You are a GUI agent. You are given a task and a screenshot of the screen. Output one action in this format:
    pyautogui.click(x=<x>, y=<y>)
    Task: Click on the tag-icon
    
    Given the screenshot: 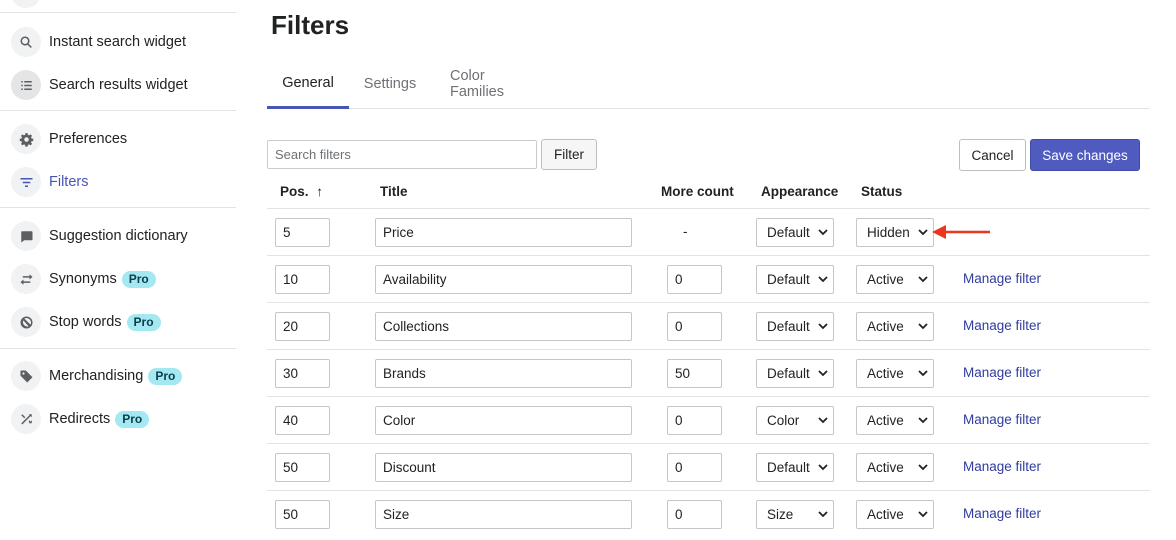 What is the action you would take?
    pyautogui.click(x=26, y=376)
    